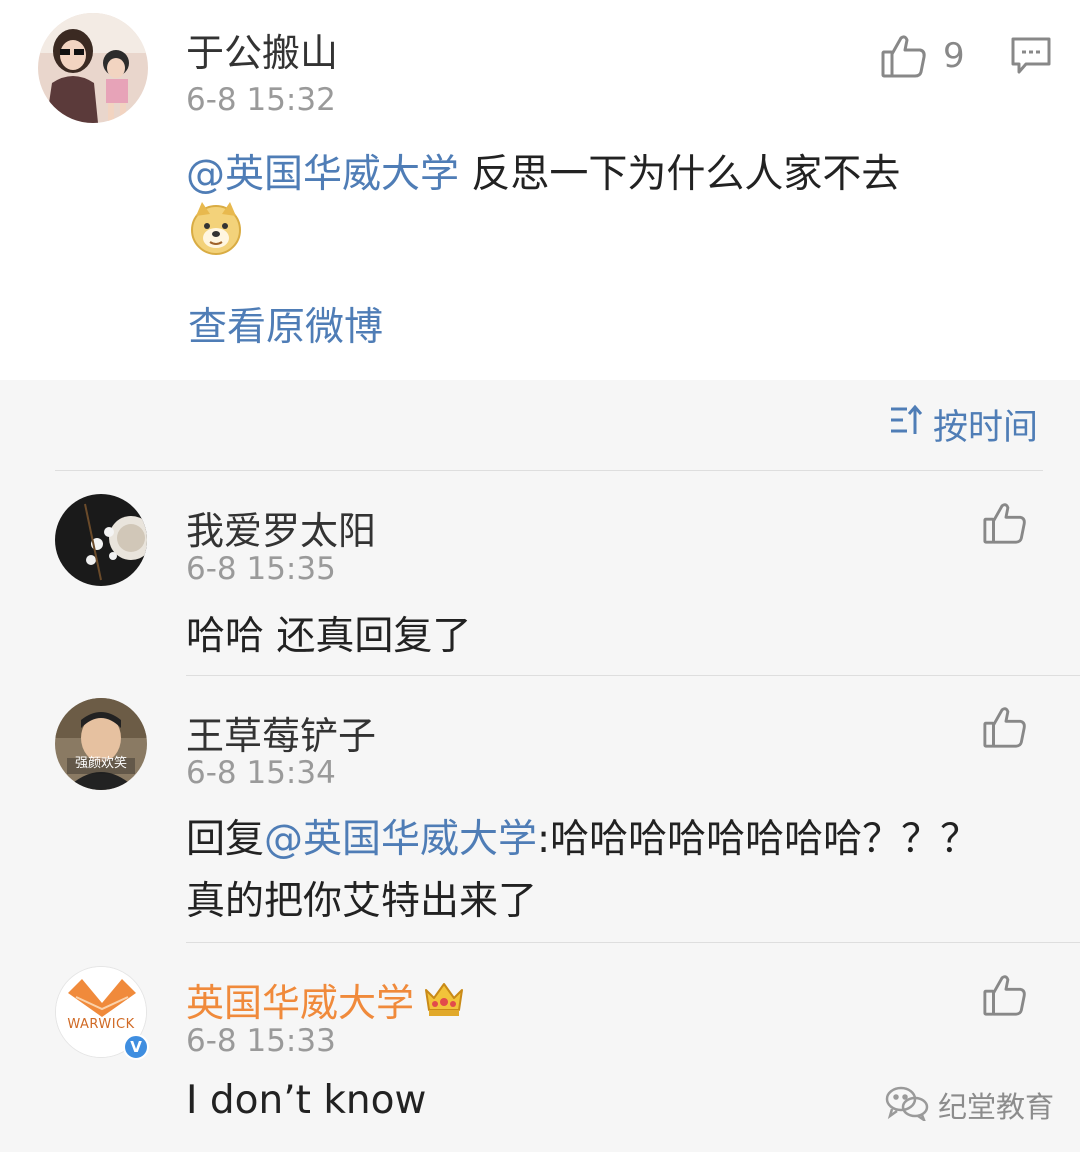 The image size is (1080, 1152). I want to click on sort-time-icon, so click(906, 424).